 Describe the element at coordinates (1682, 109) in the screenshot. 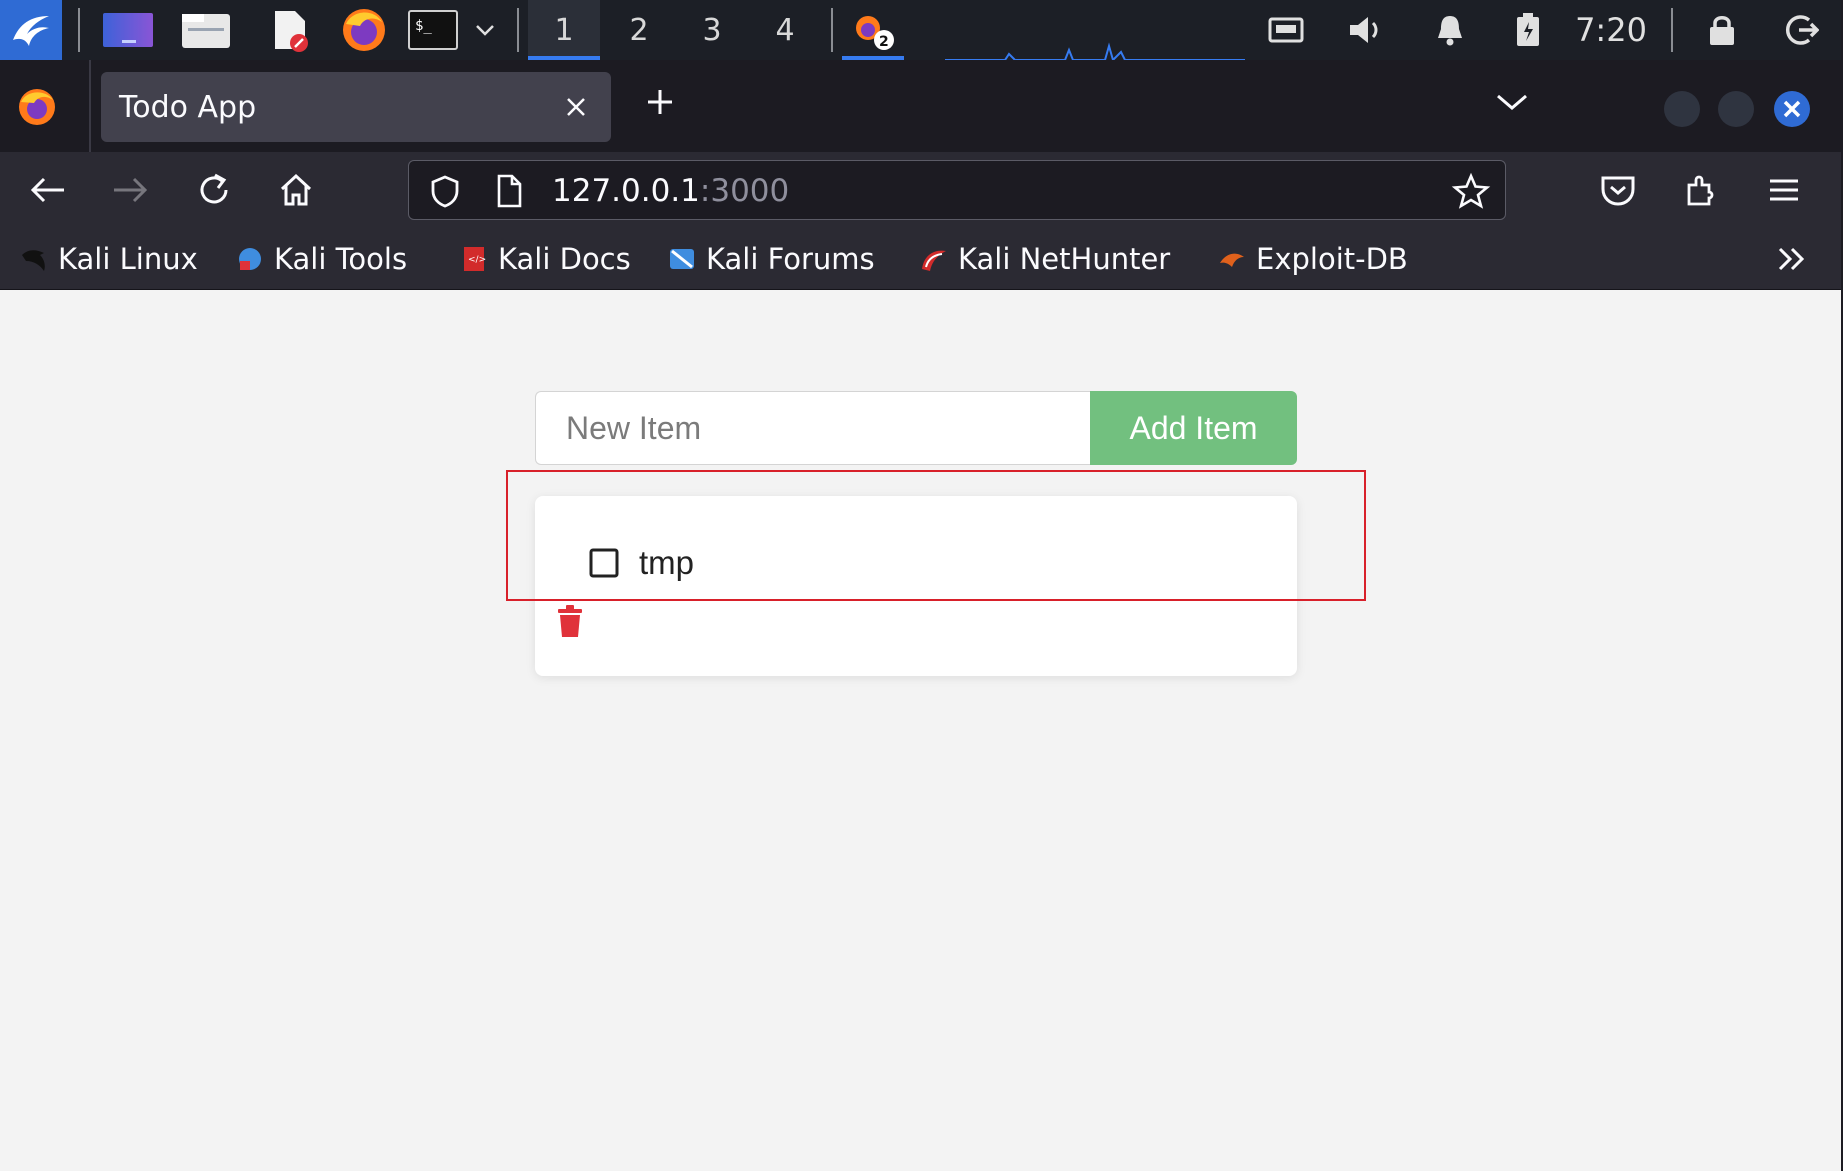

I see `minimize-button` at that location.